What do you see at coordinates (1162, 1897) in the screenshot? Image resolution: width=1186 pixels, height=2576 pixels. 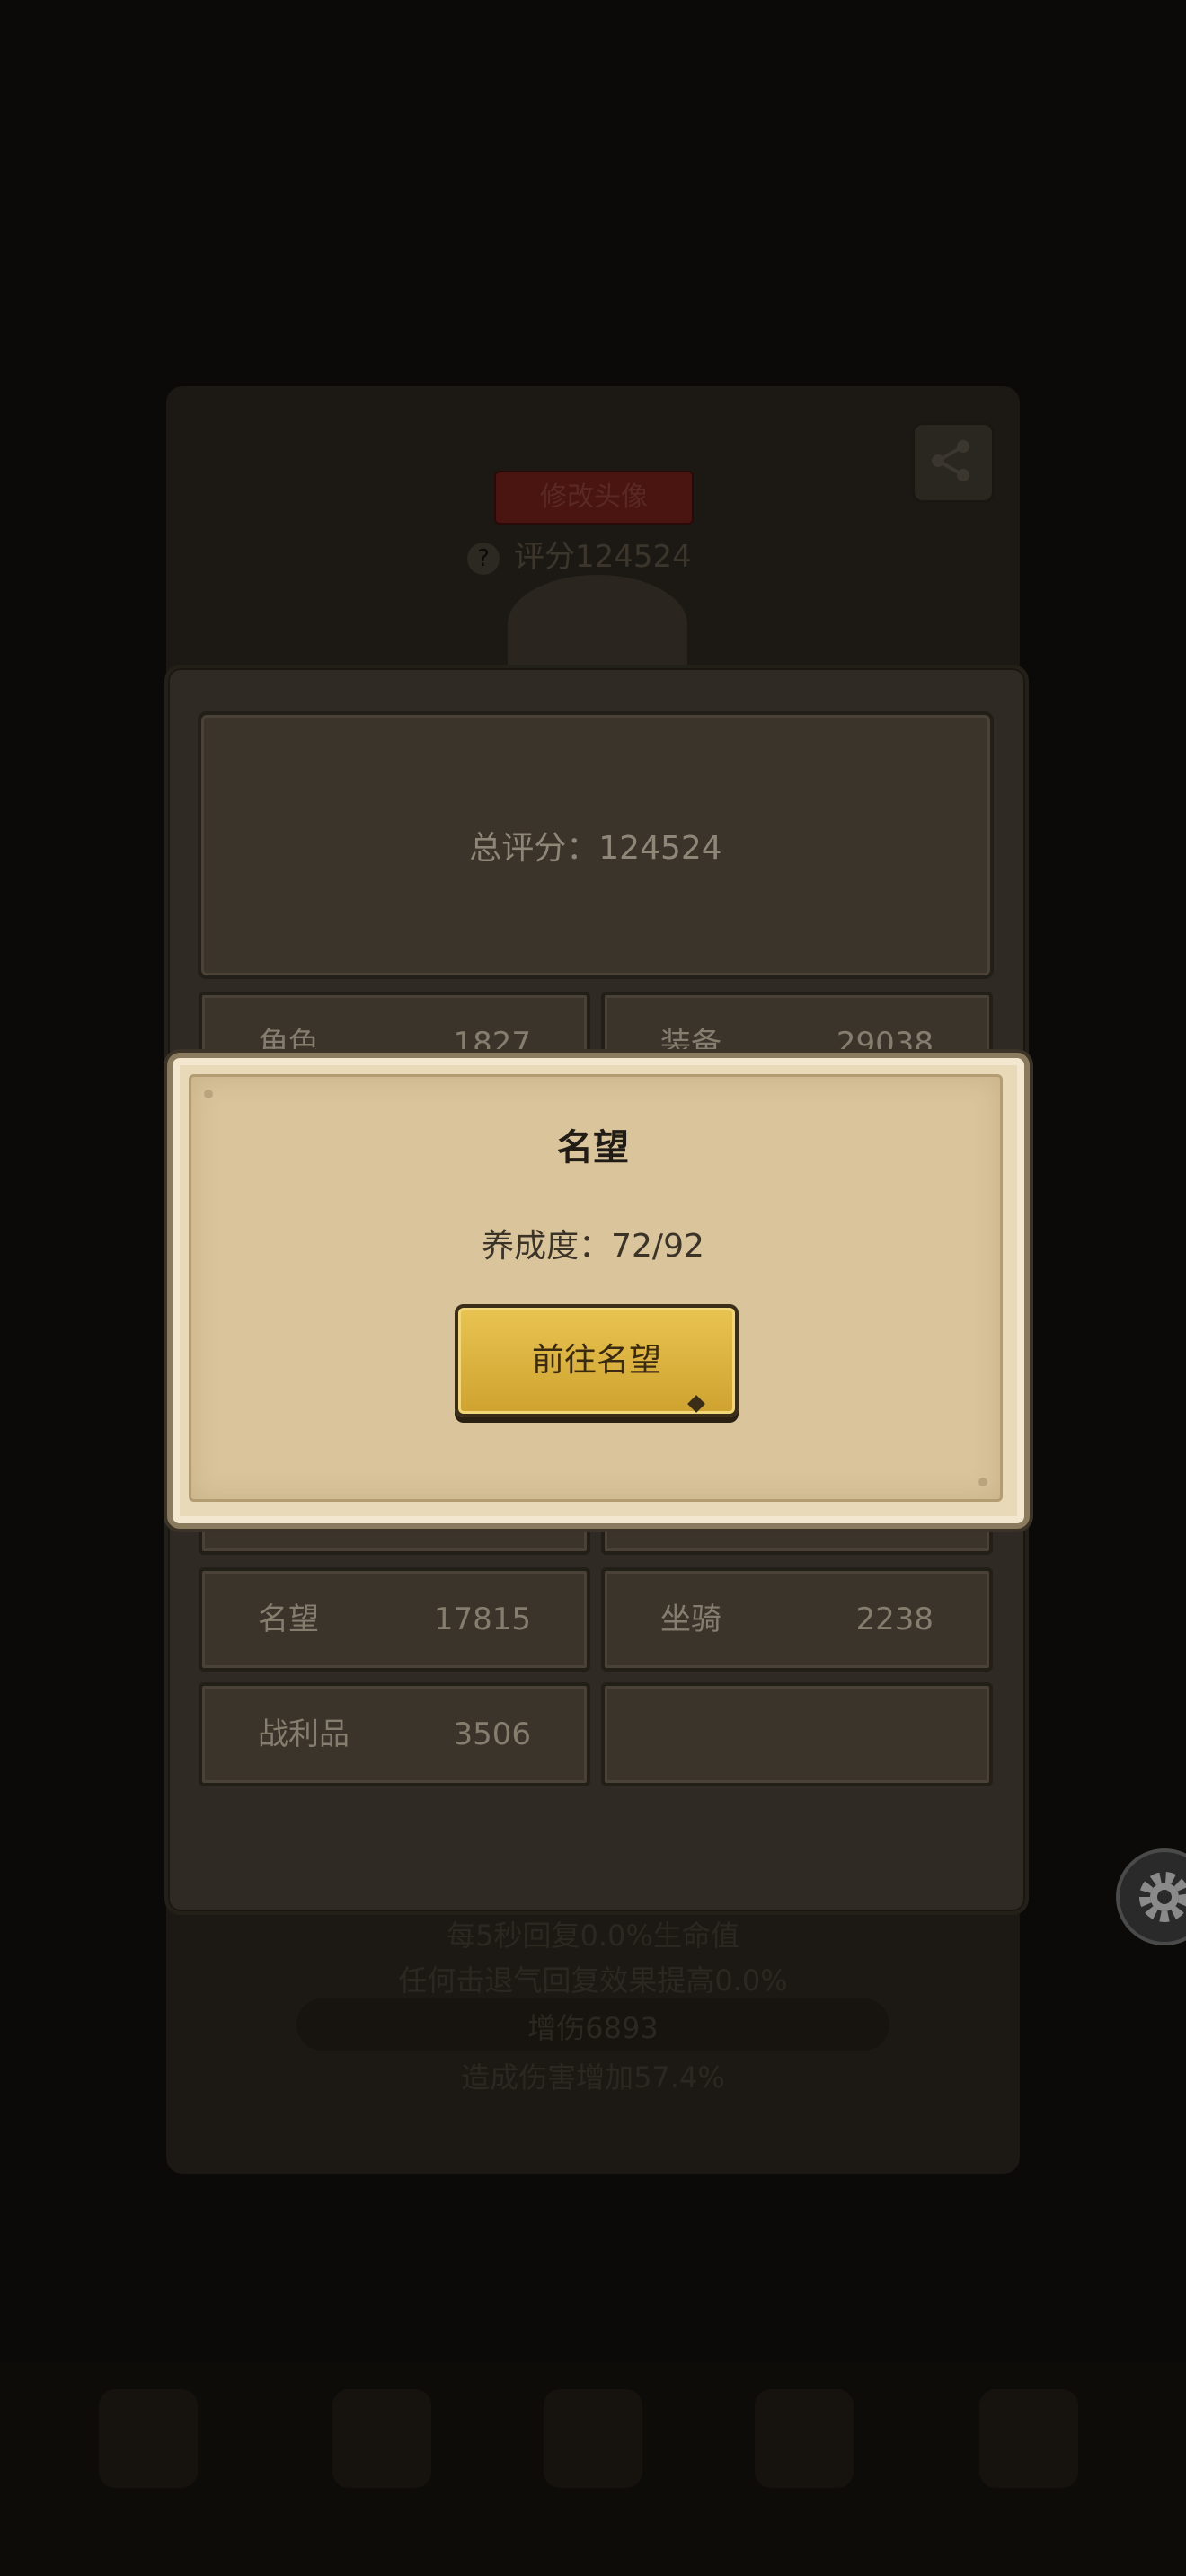 I see `gear-icon` at bounding box center [1162, 1897].